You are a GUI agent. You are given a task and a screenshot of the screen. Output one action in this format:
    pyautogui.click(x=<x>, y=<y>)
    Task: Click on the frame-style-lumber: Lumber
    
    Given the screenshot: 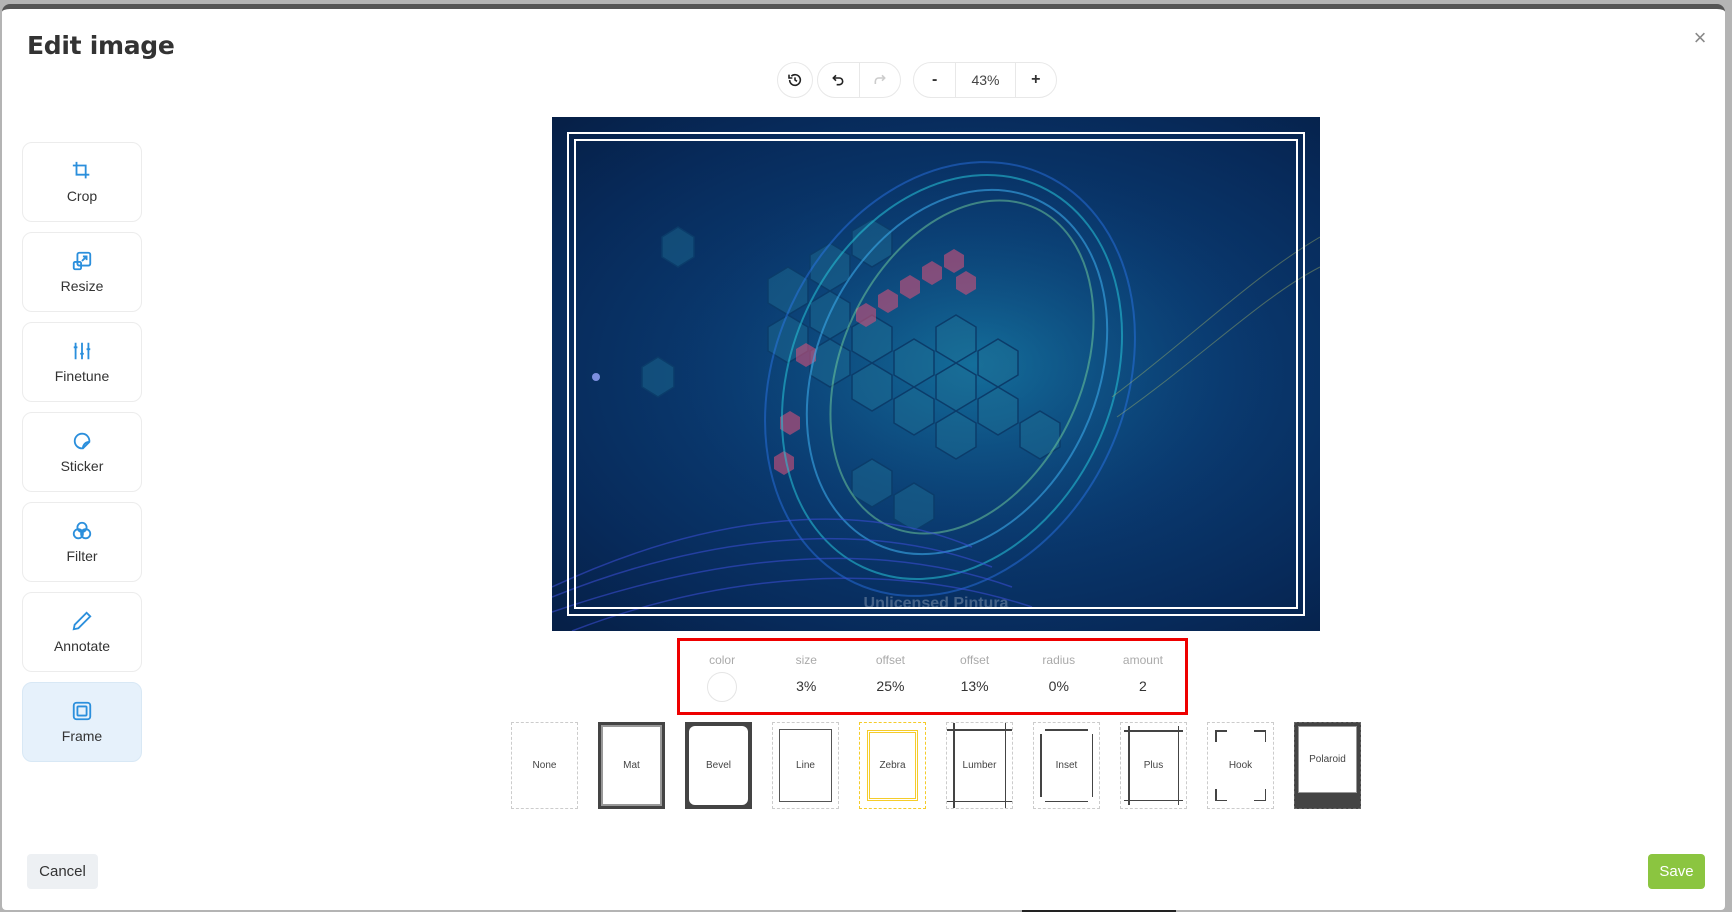 What is the action you would take?
    pyautogui.click(x=979, y=765)
    